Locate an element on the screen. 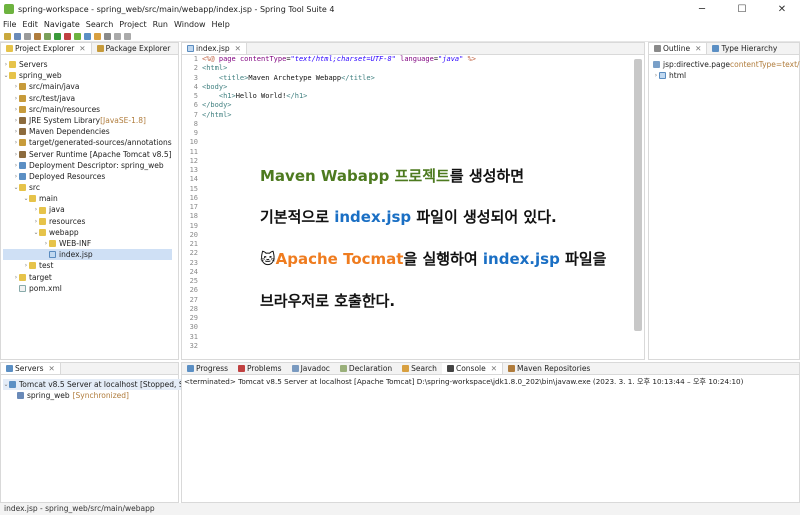 Image resolution: width=800 pixels, height=515 pixels. lib-icon is located at coordinates (22, 154).